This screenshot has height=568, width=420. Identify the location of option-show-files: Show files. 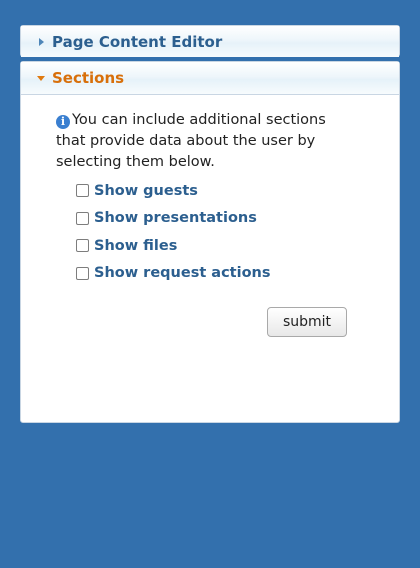
(173, 246).